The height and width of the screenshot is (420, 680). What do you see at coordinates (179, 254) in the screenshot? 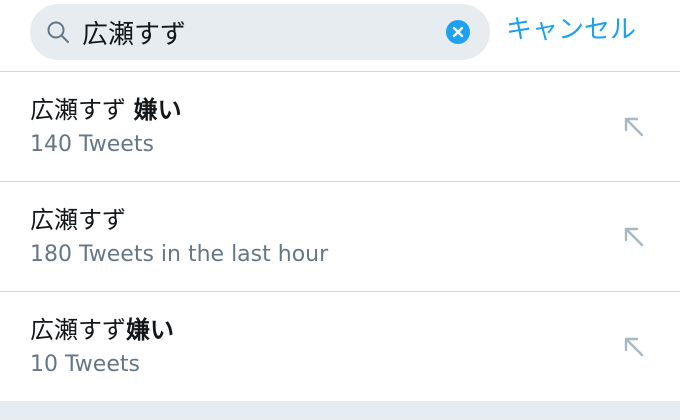
I see `suggestion-tweet-count: 180 Tweets in the last hour` at bounding box center [179, 254].